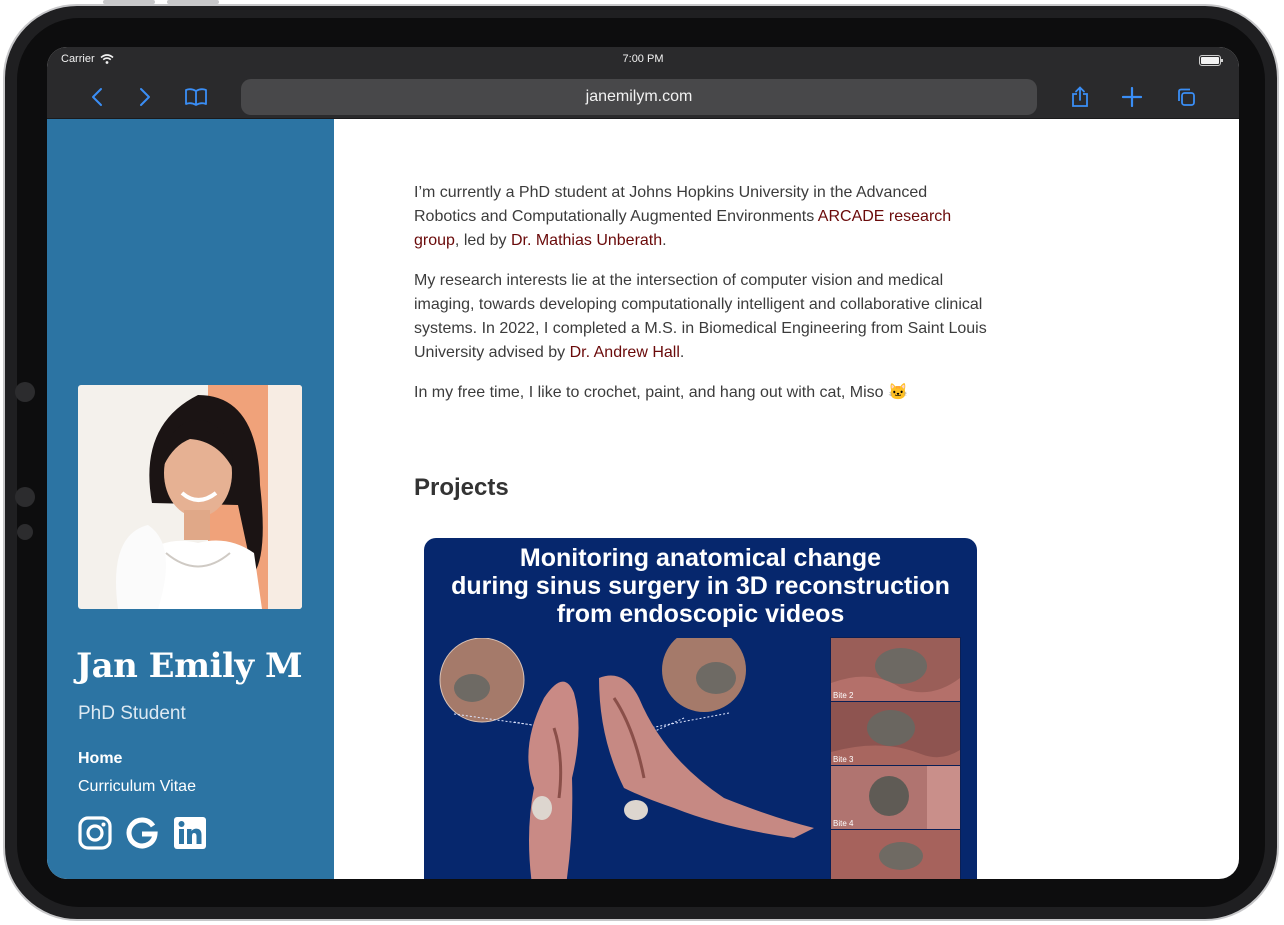  I want to click on forward-button, so click(145, 97).